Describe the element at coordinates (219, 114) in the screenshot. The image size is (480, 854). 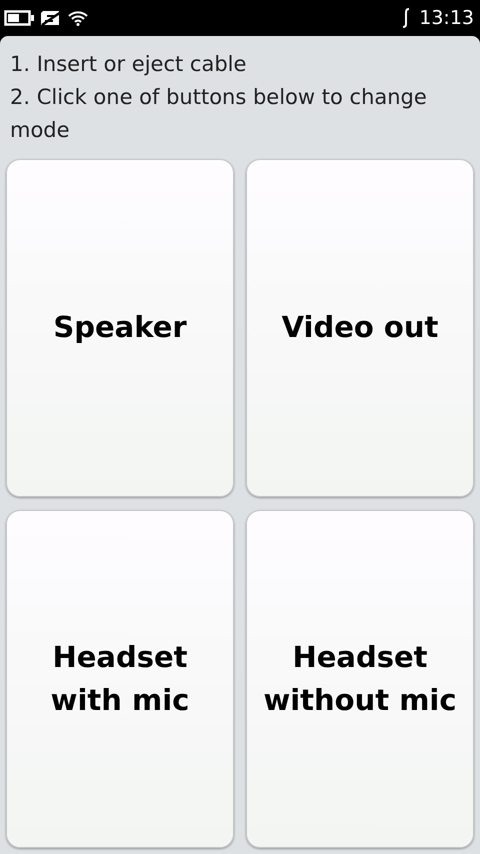
I see `instruction-text: 2. Click one of buttons below to change mode` at that location.